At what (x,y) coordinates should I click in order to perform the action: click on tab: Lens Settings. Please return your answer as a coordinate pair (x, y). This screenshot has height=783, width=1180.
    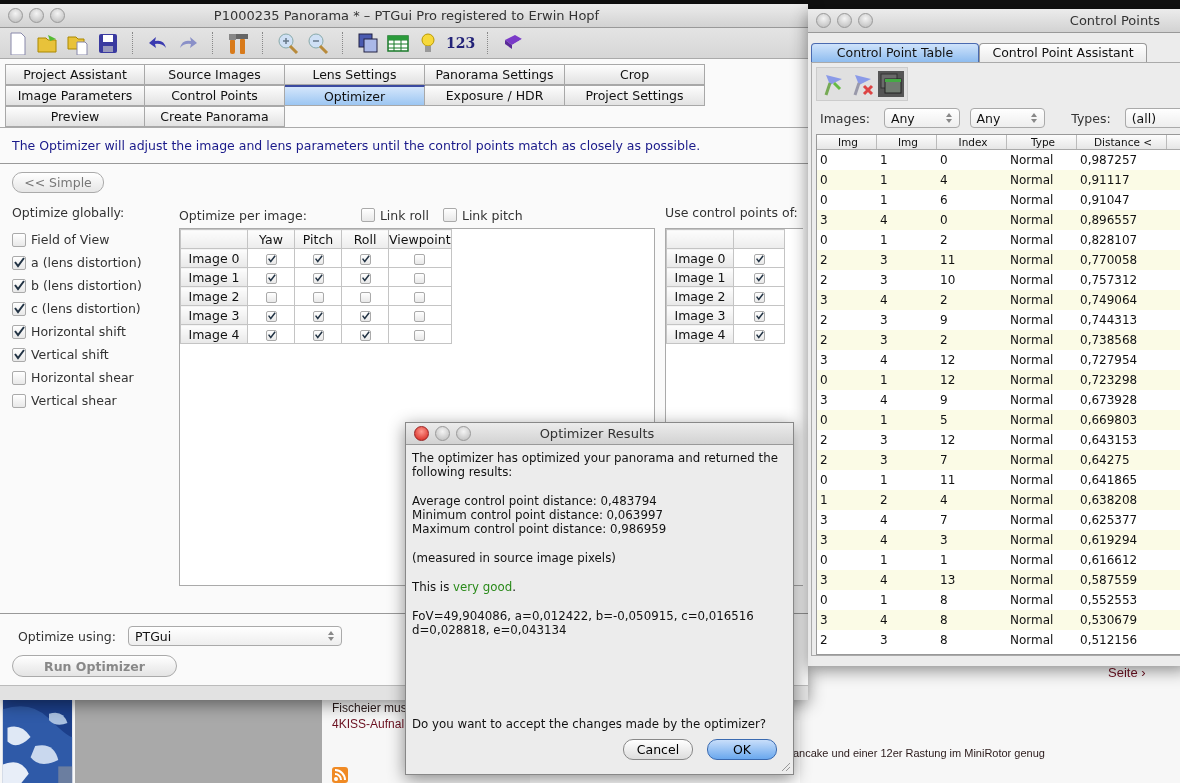
    Looking at the image, I should click on (355, 74).